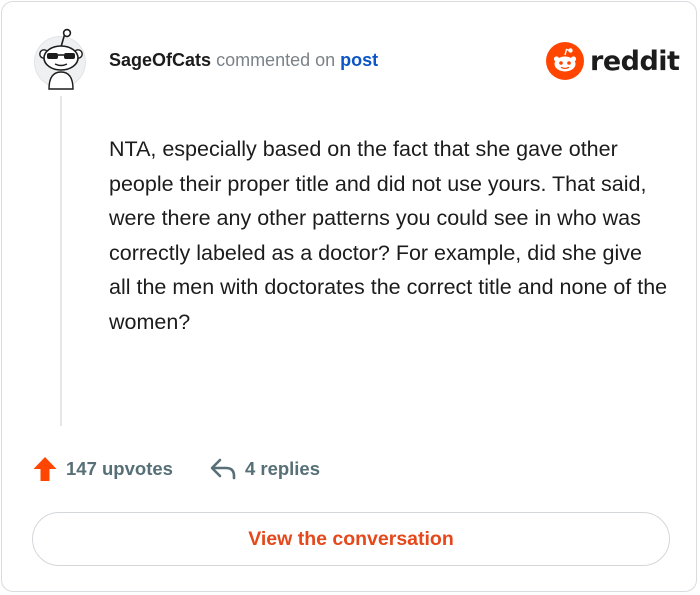  What do you see at coordinates (160, 60) in the screenshot?
I see `username-link: SageOfCats` at bounding box center [160, 60].